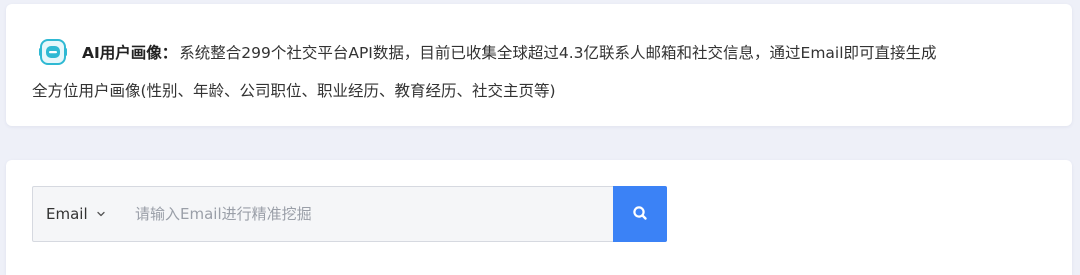 The width and height of the screenshot is (1080, 275). I want to click on search-bar: Email, so click(349, 214).